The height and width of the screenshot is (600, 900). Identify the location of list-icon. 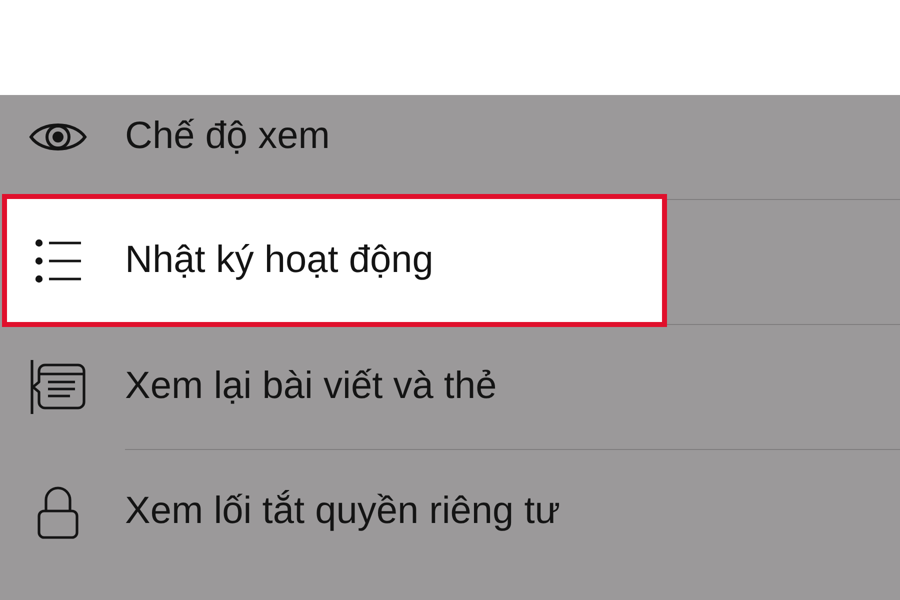
(57, 260).